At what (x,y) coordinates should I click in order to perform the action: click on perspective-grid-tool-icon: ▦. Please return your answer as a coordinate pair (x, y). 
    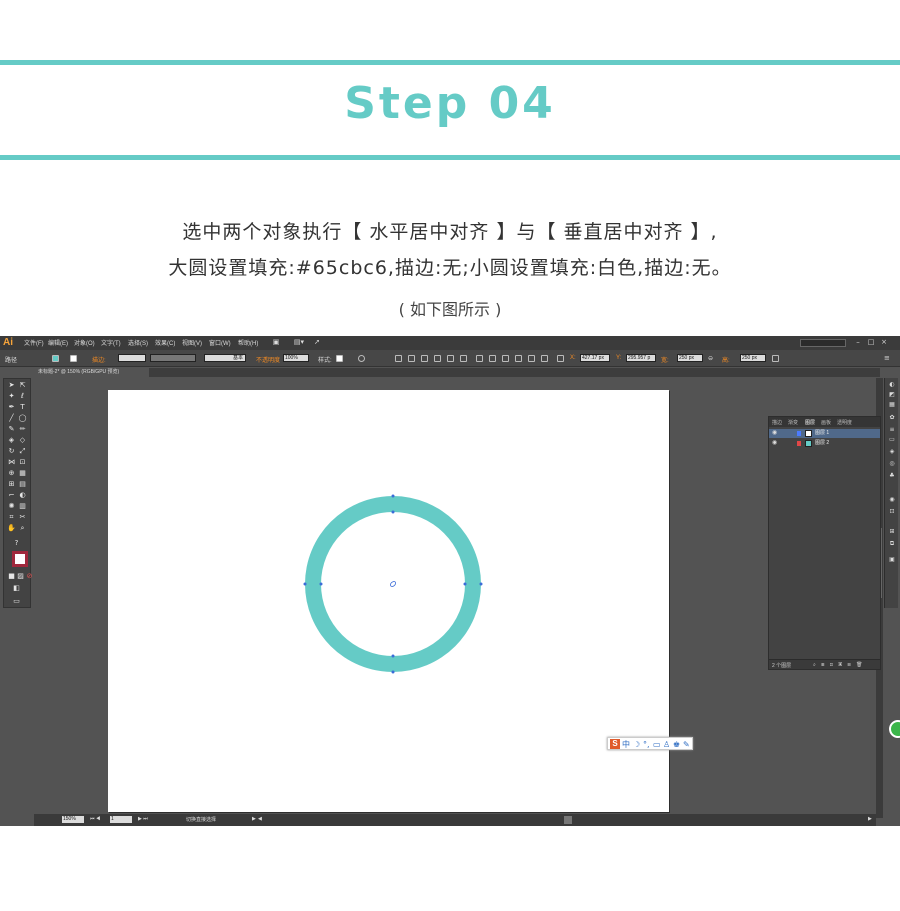
    Looking at the image, I should click on (22, 473).